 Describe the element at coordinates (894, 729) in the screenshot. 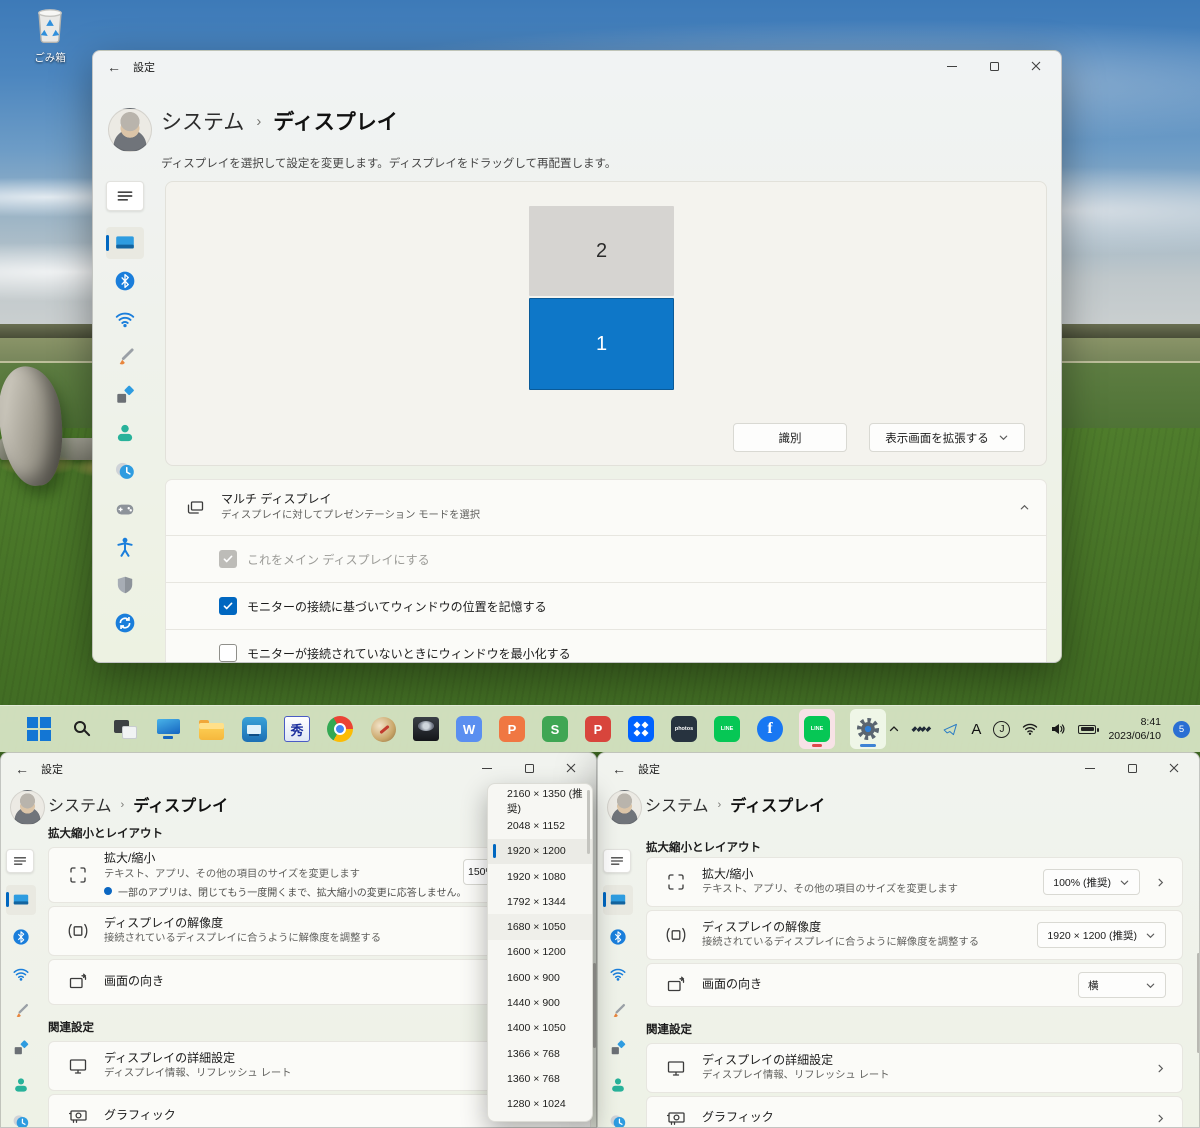

I see `hidden-icons-chevron-icon` at that location.